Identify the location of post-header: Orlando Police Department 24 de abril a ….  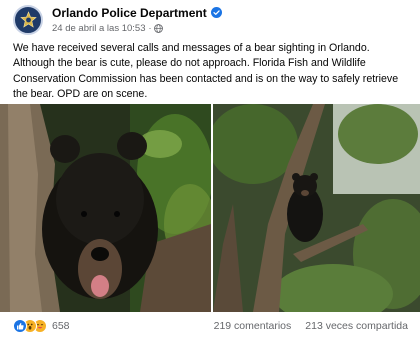
(117, 20).